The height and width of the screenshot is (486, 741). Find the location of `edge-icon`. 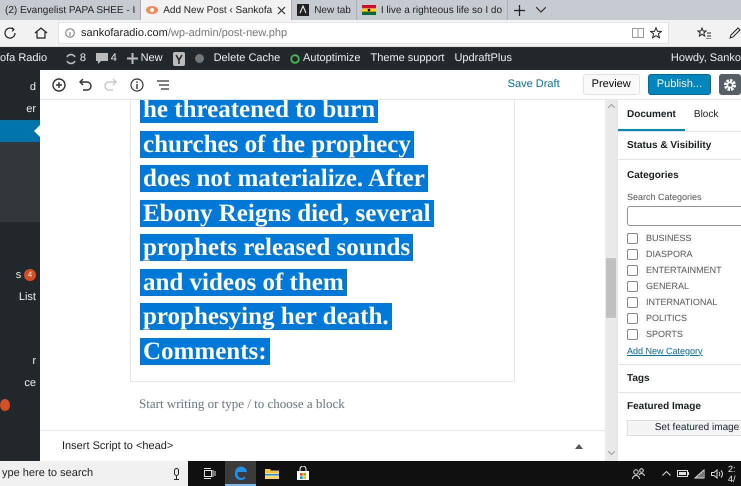

edge-icon is located at coordinates (240, 472).